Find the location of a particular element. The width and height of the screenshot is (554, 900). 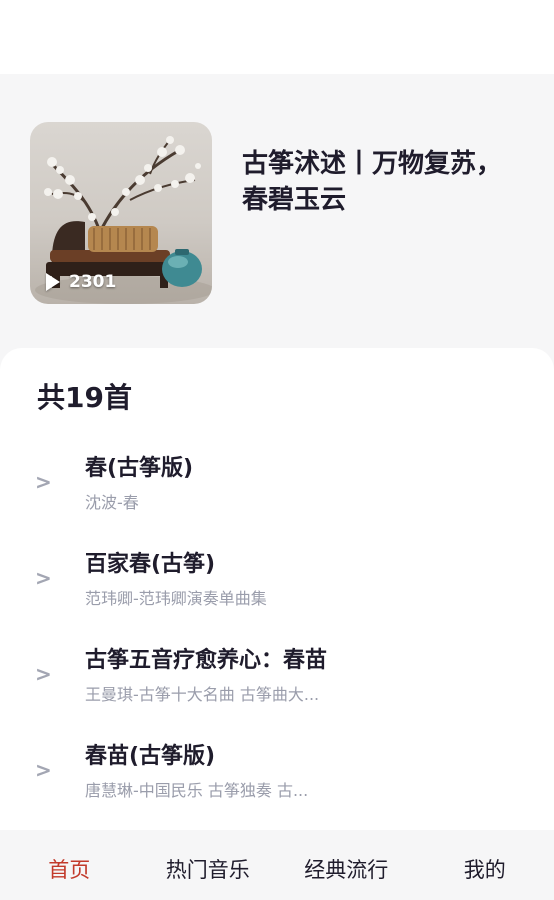

song-item: > 春(古筝版) 沈波-春 is located at coordinates (277, 488).